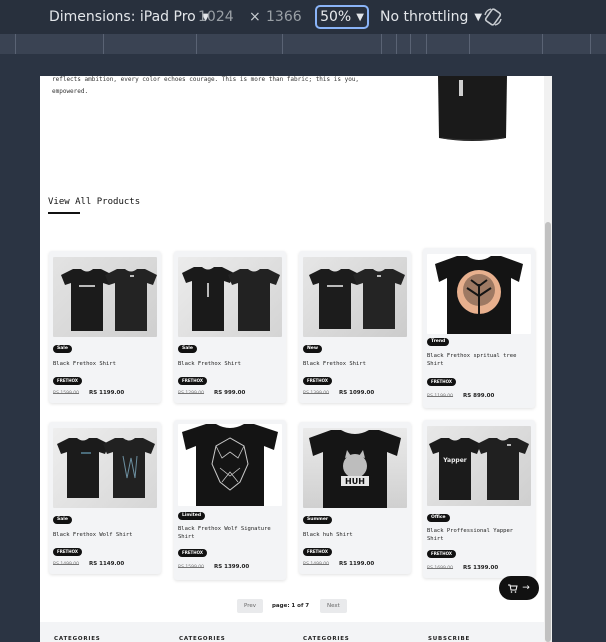 The width and height of the screenshot is (606, 642). What do you see at coordinates (284, 17) in the screenshot?
I see `height-input: 1366` at bounding box center [284, 17].